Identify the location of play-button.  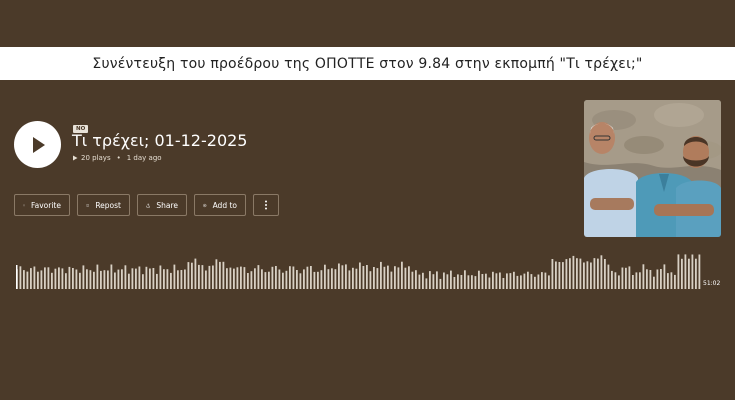
(37, 144).